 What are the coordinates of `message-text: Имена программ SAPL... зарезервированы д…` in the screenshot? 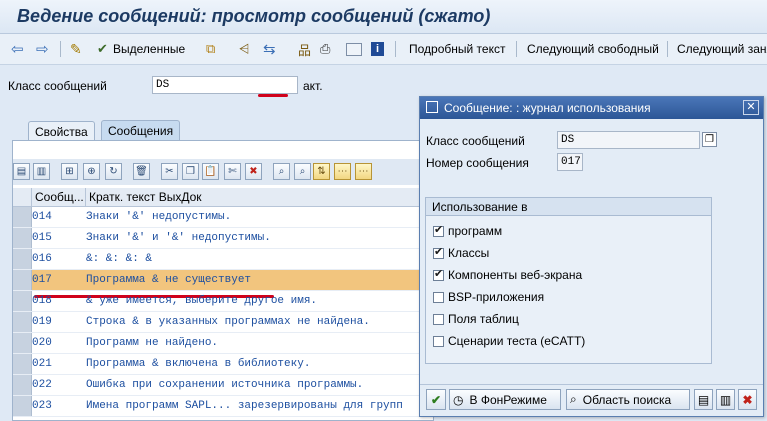 It's located at (244, 406).